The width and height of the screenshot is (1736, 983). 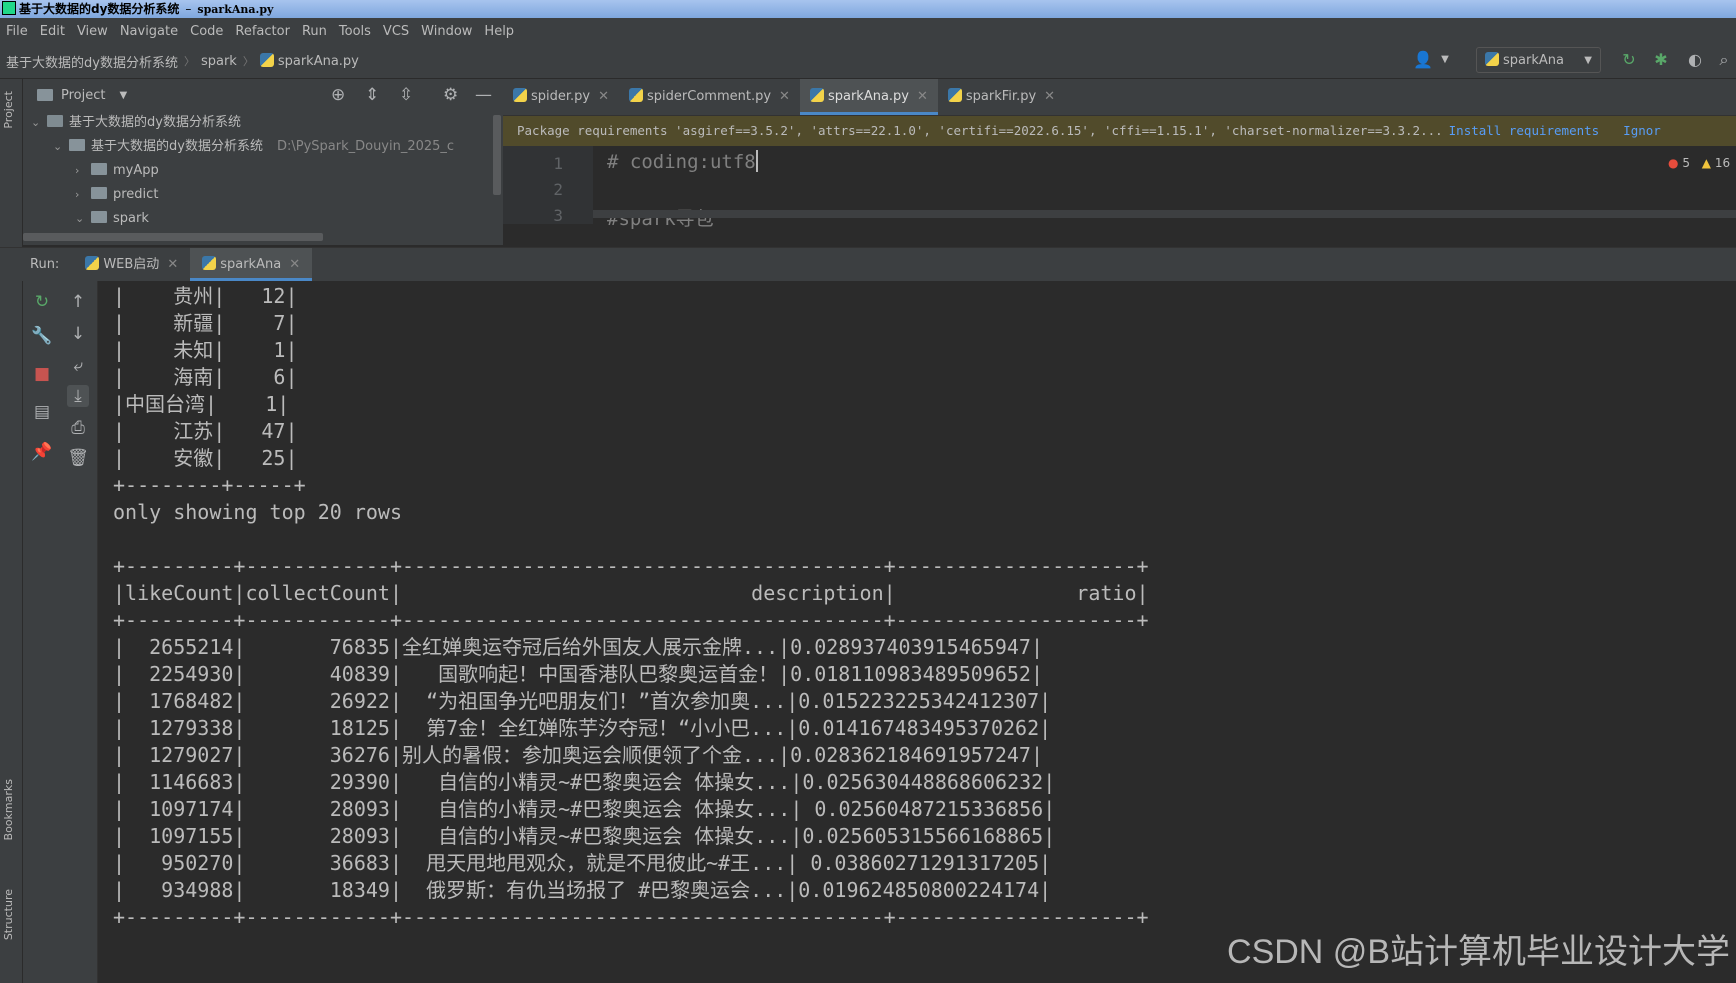 I want to click on menu-vcs: VCS, so click(x=396, y=31).